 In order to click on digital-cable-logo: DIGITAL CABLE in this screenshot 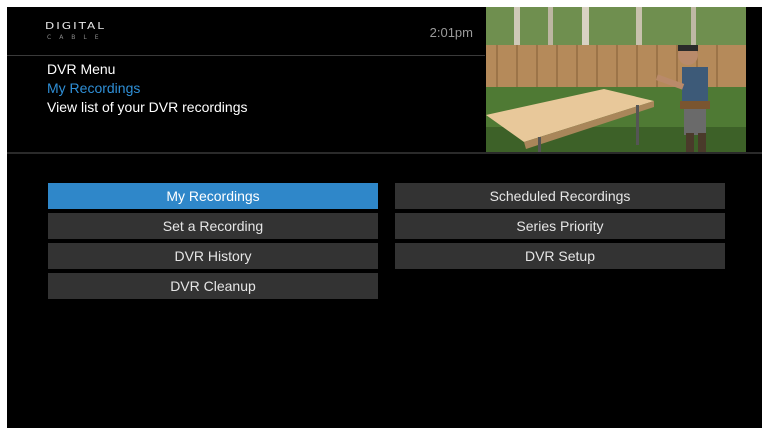, I will do `click(100, 33)`.